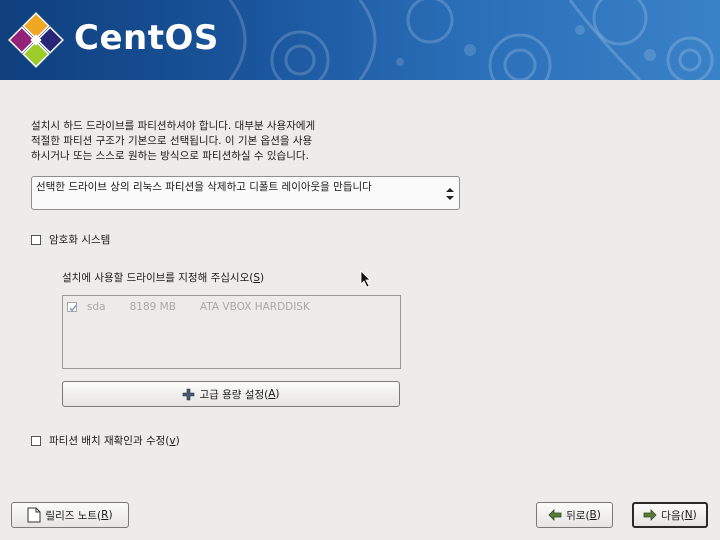 Image resolution: width=720 pixels, height=540 pixels. Describe the element at coordinates (34, 515) in the screenshot. I see `document-icon` at that location.